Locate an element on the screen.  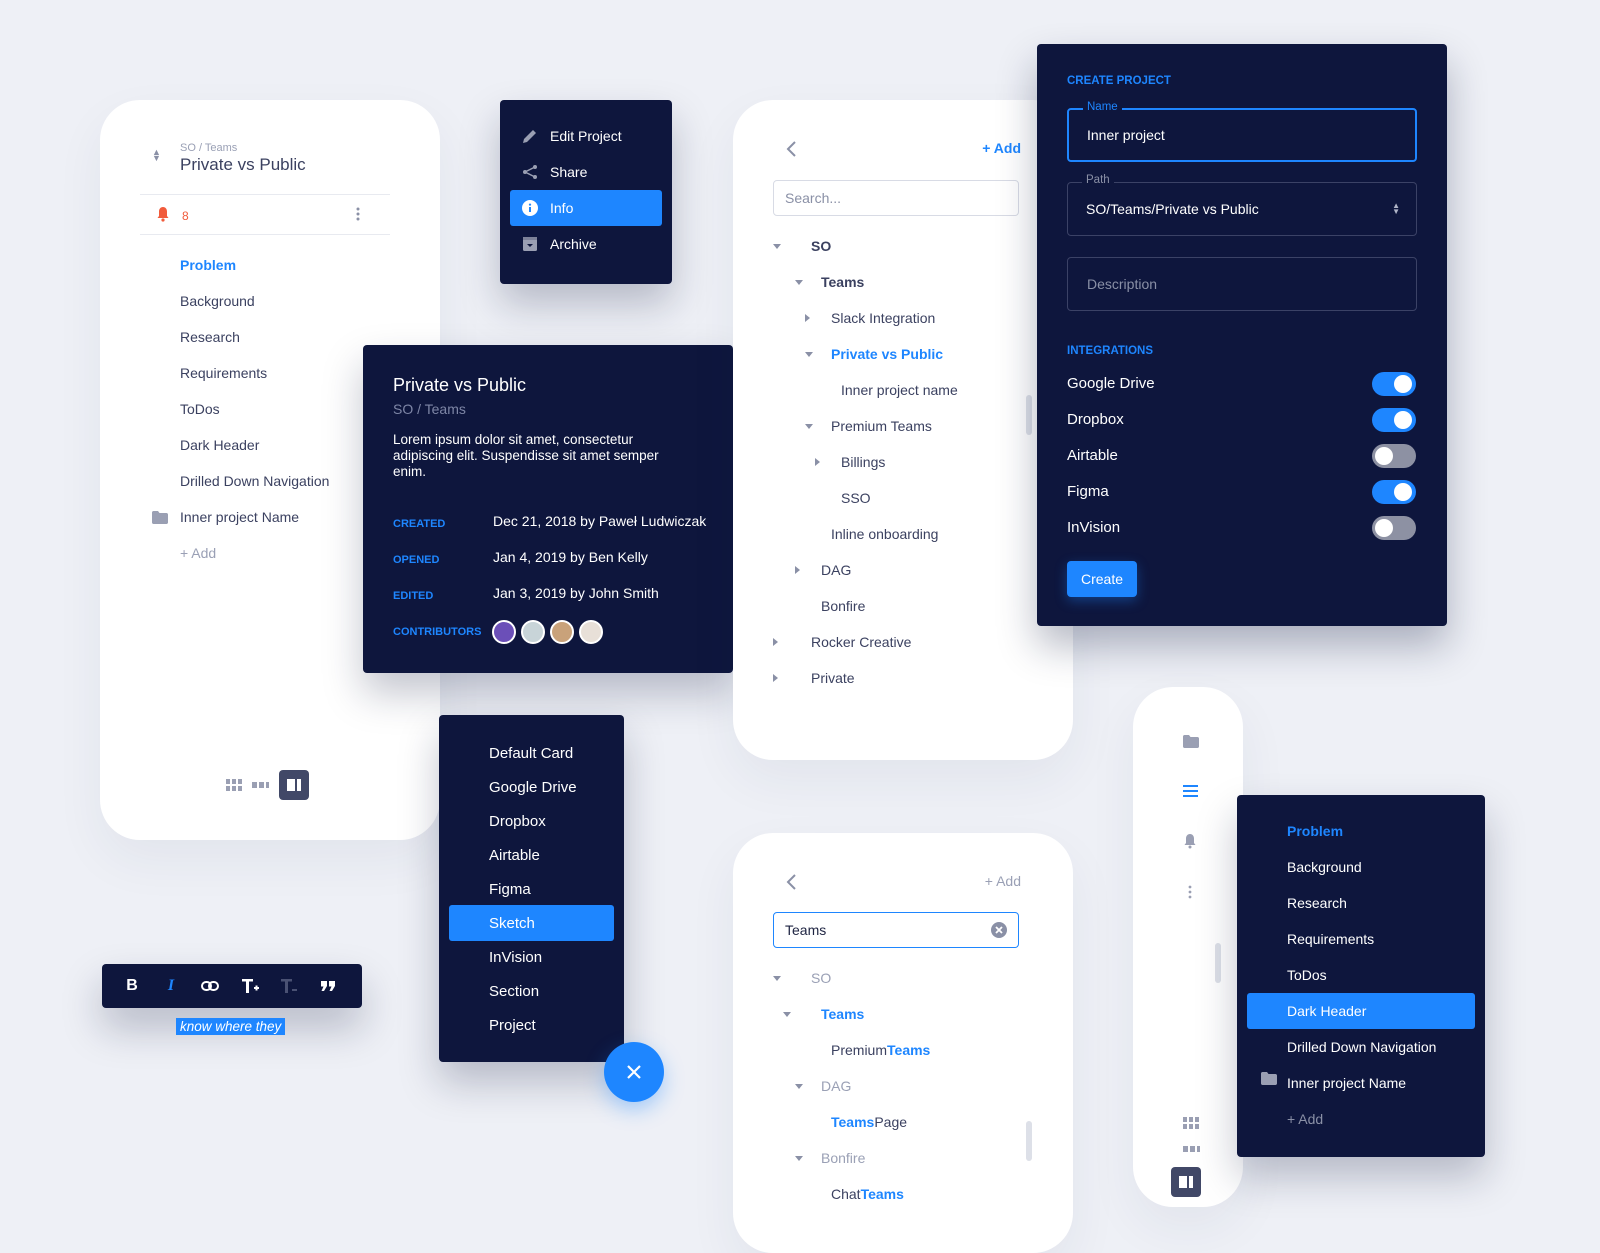
tree-item: Private is located at coordinates (833, 678).